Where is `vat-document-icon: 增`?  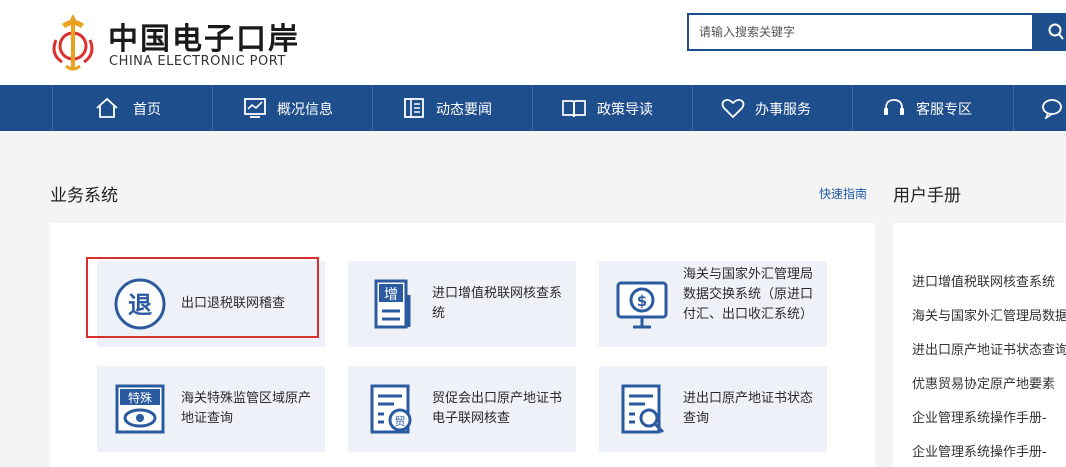
vat-document-icon: 增 is located at coordinates (392, 304).